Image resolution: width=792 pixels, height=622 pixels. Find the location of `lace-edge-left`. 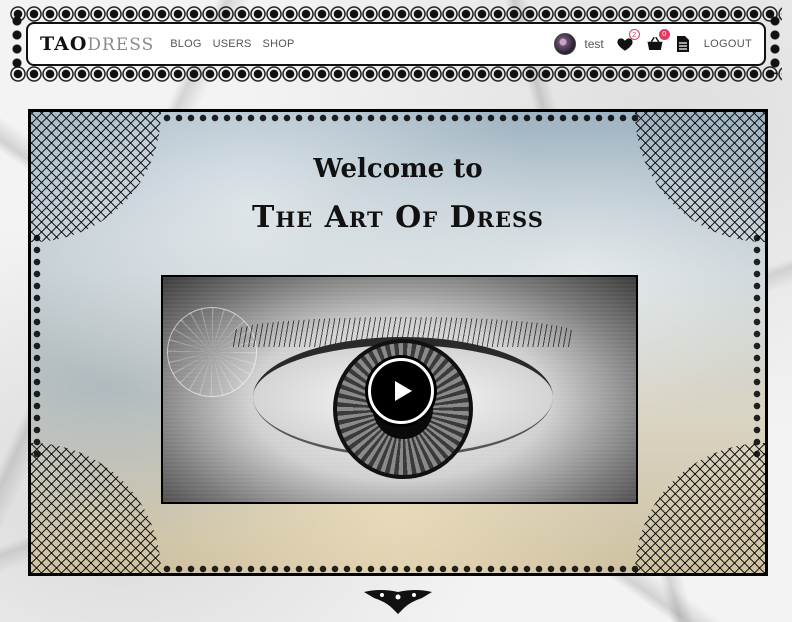

lace-edge-left is located at coordinates (38, 345).